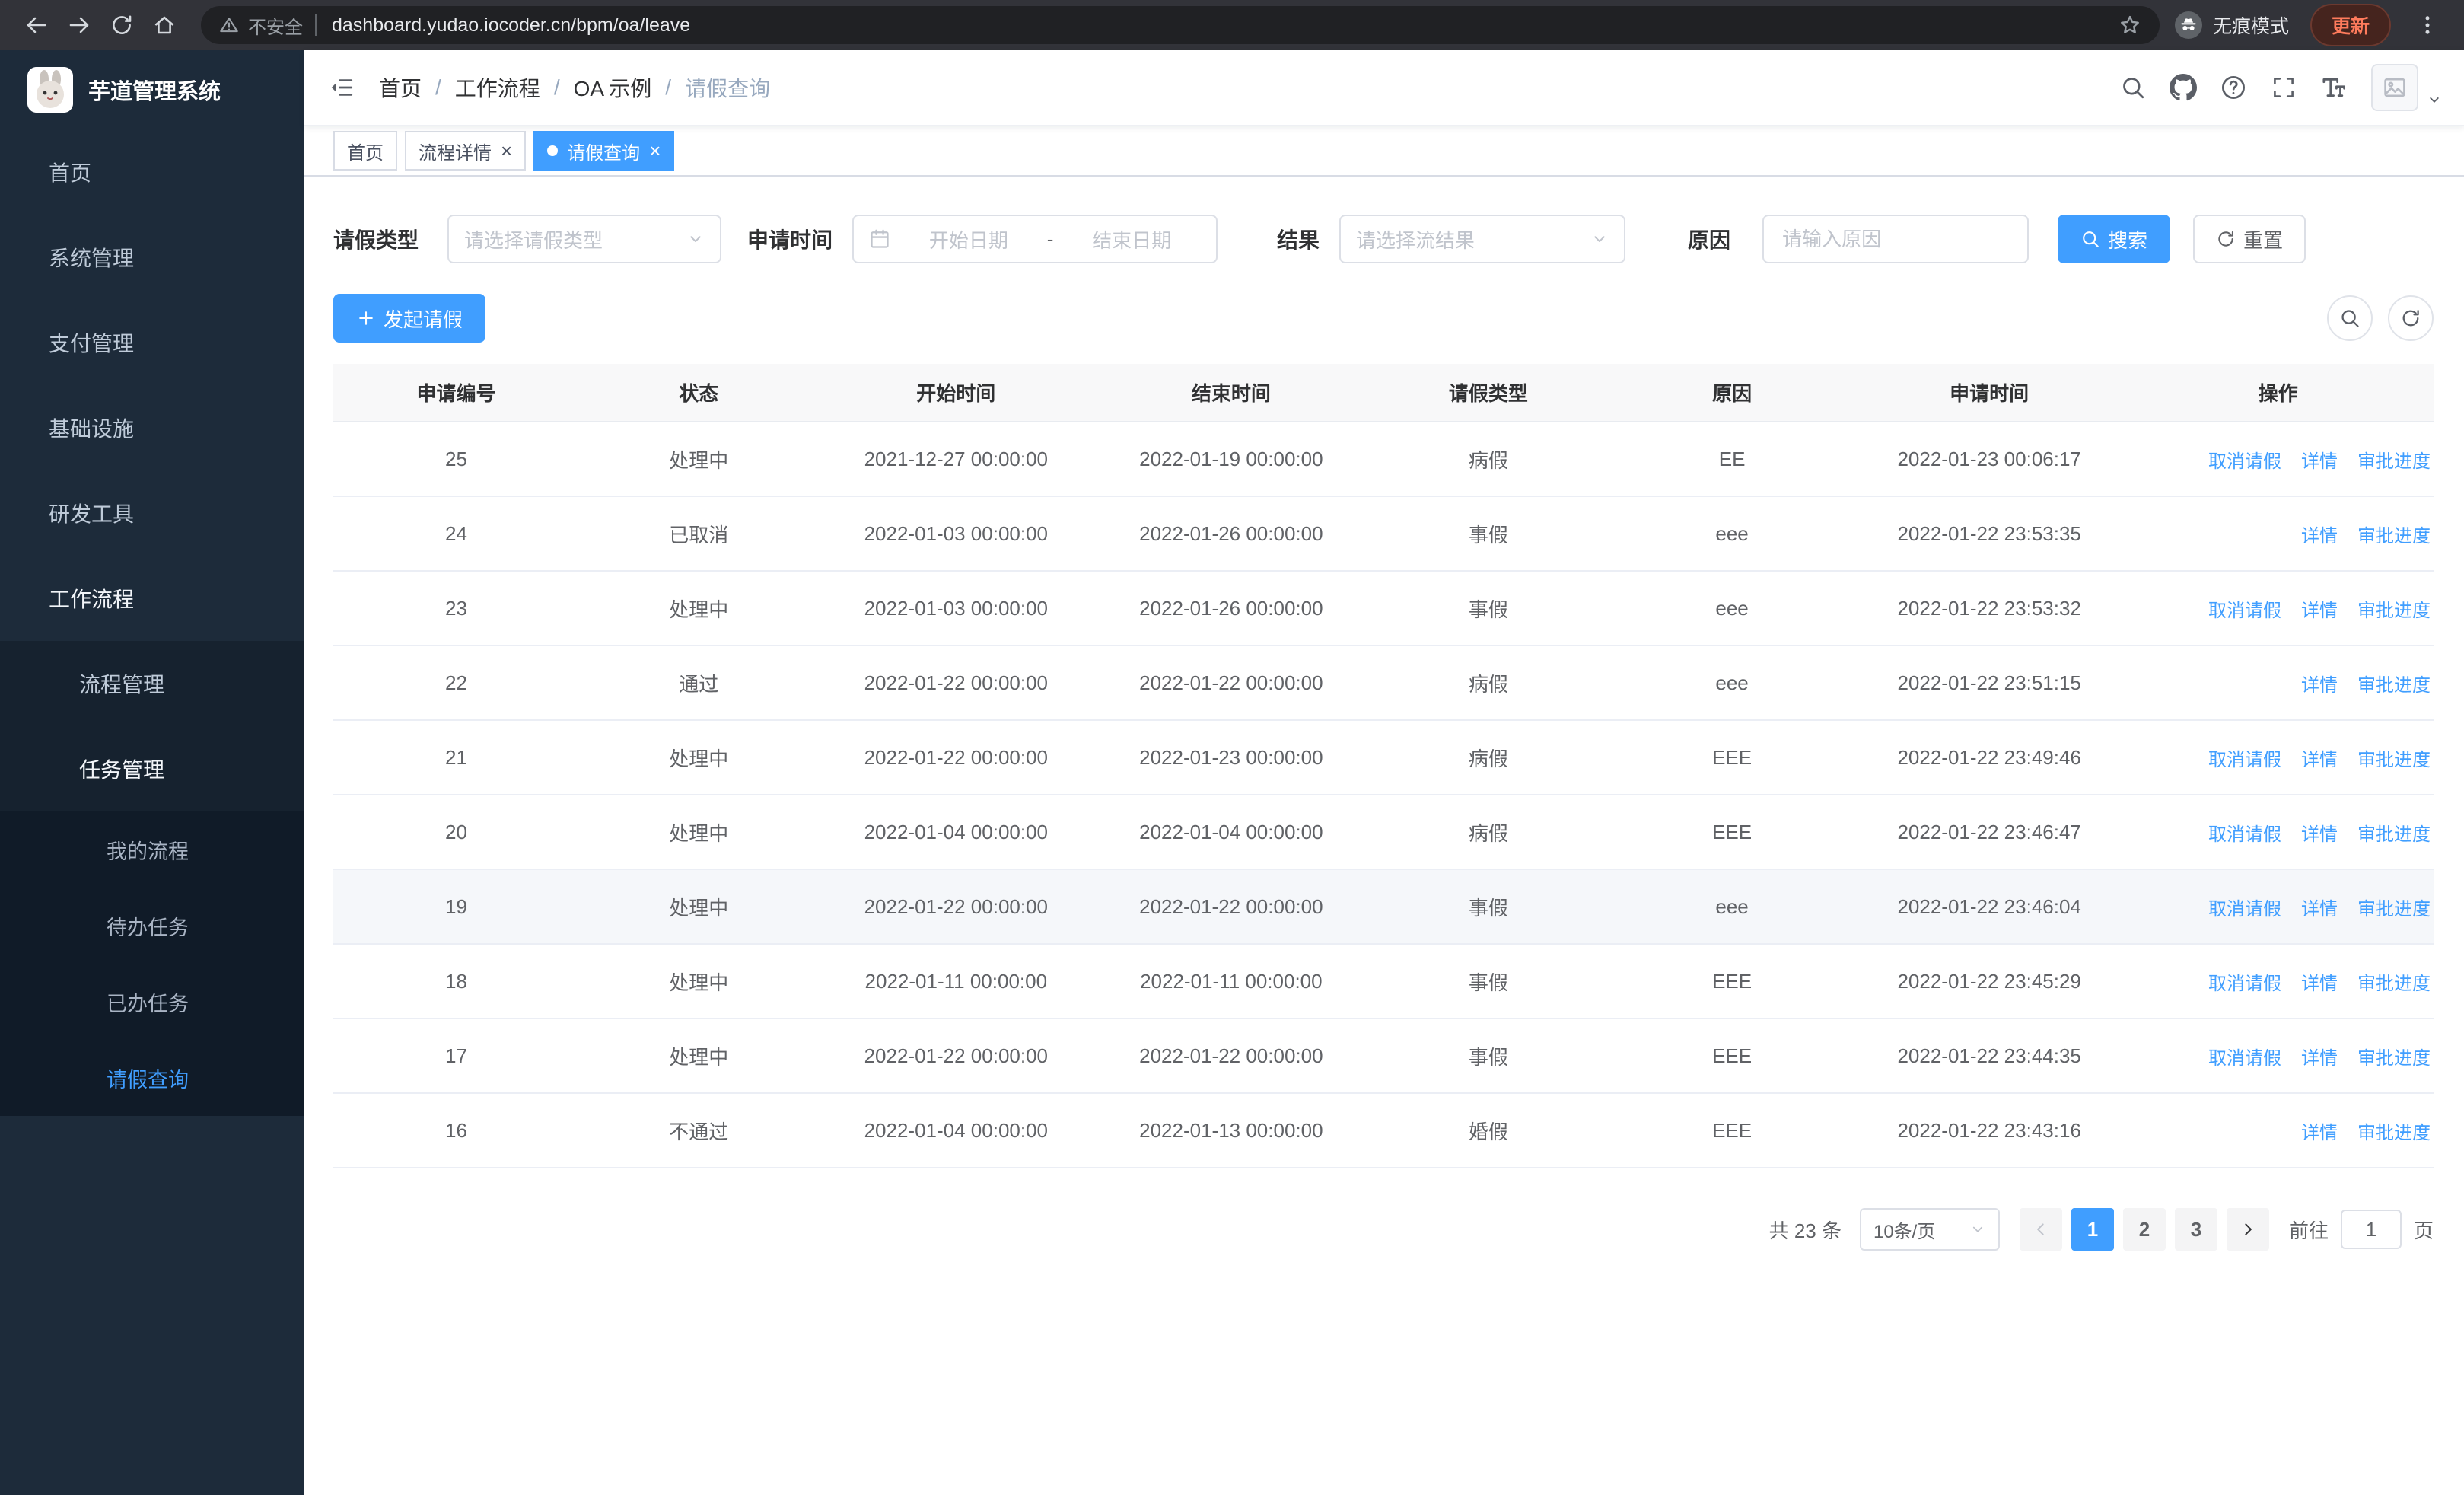  I want to click on table-toolbar: 发起请假, so click(1383, 319).